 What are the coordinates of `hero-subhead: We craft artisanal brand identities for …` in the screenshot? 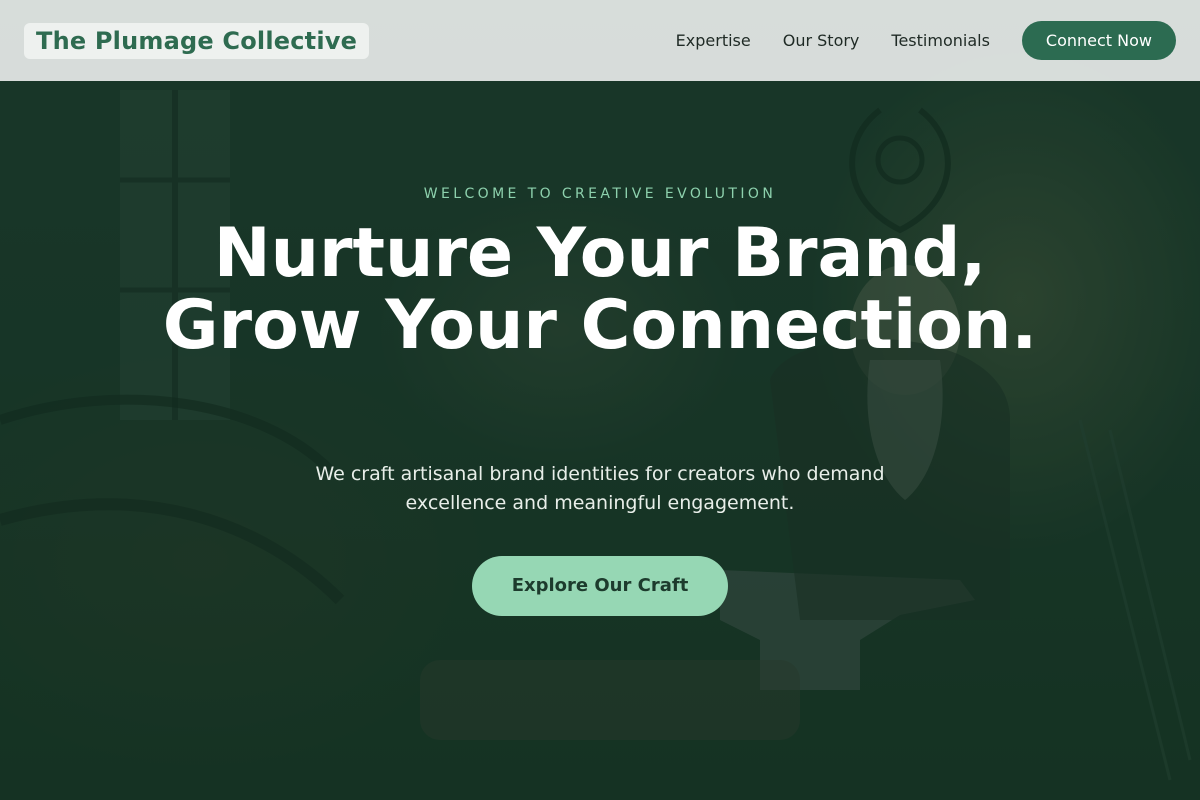 It's located at (600, 488).